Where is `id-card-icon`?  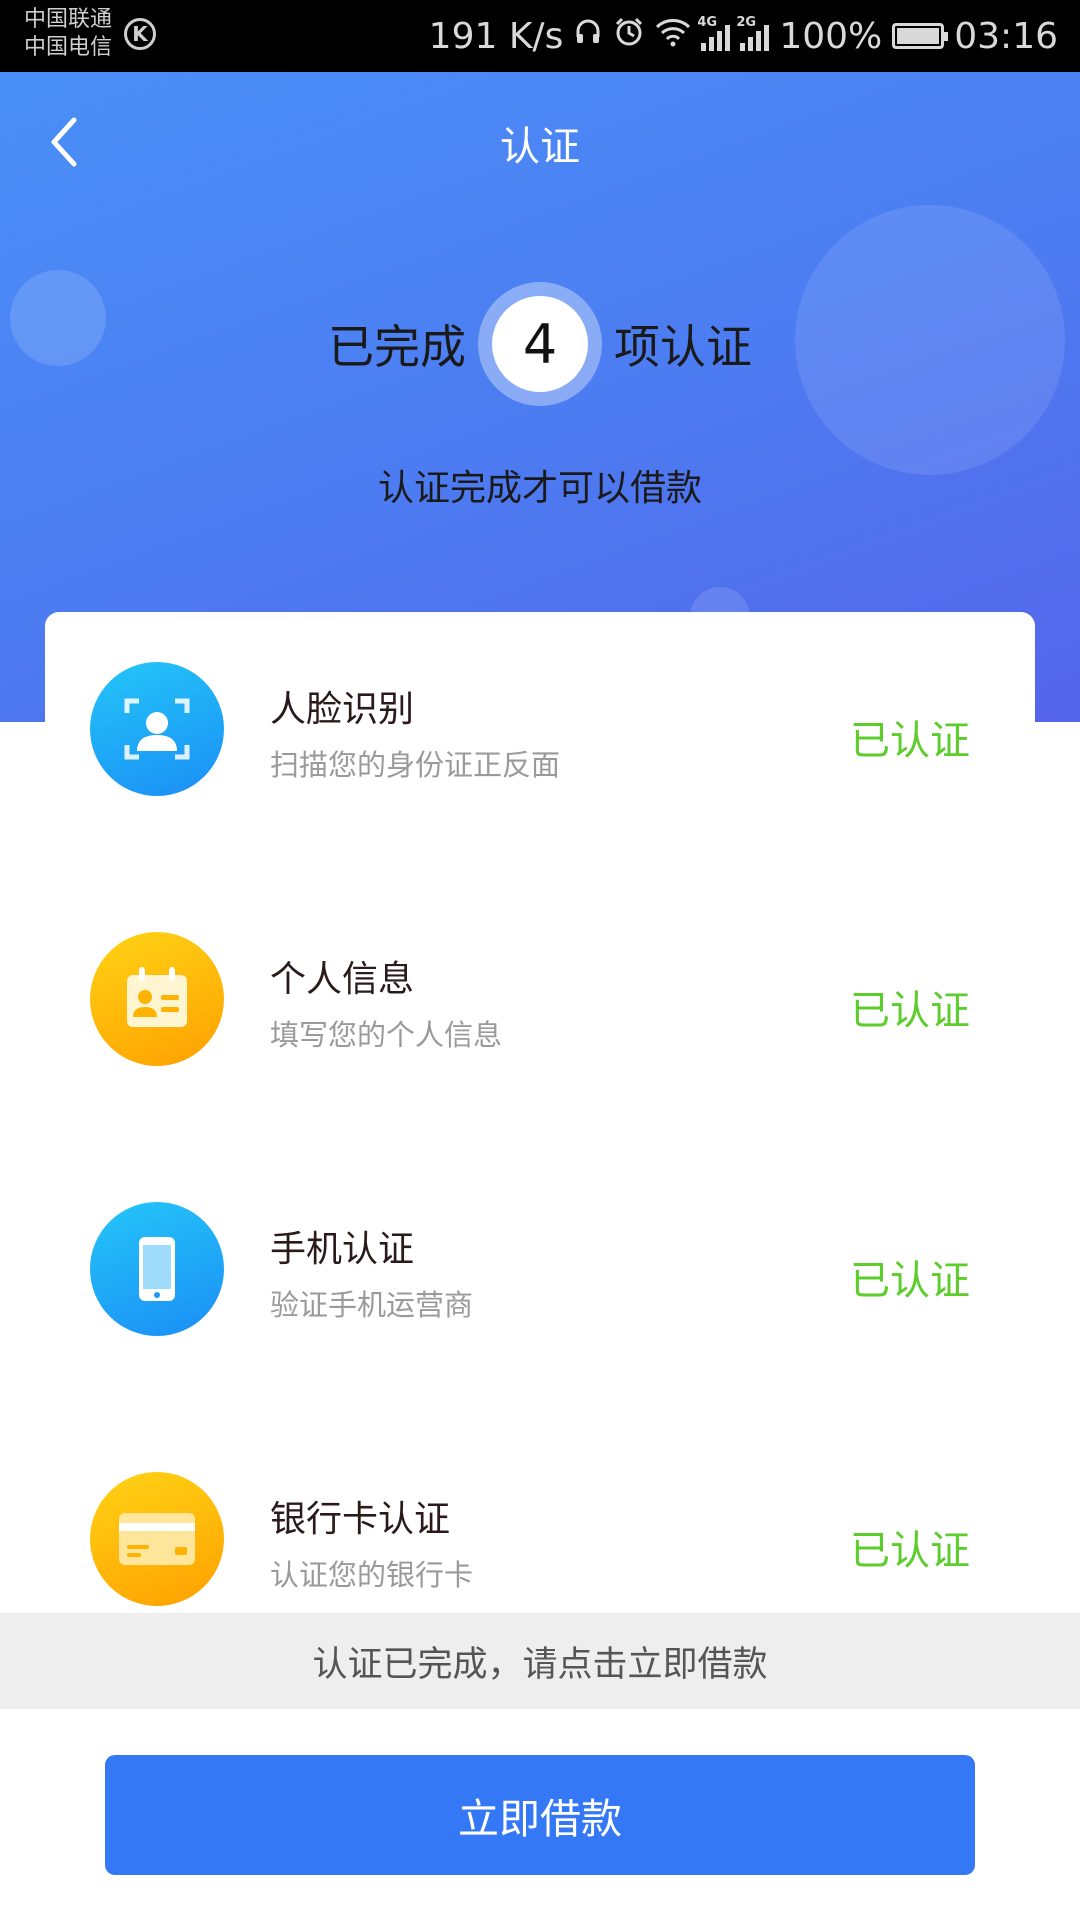 id-card-icon is located at coordinates (157, 999).